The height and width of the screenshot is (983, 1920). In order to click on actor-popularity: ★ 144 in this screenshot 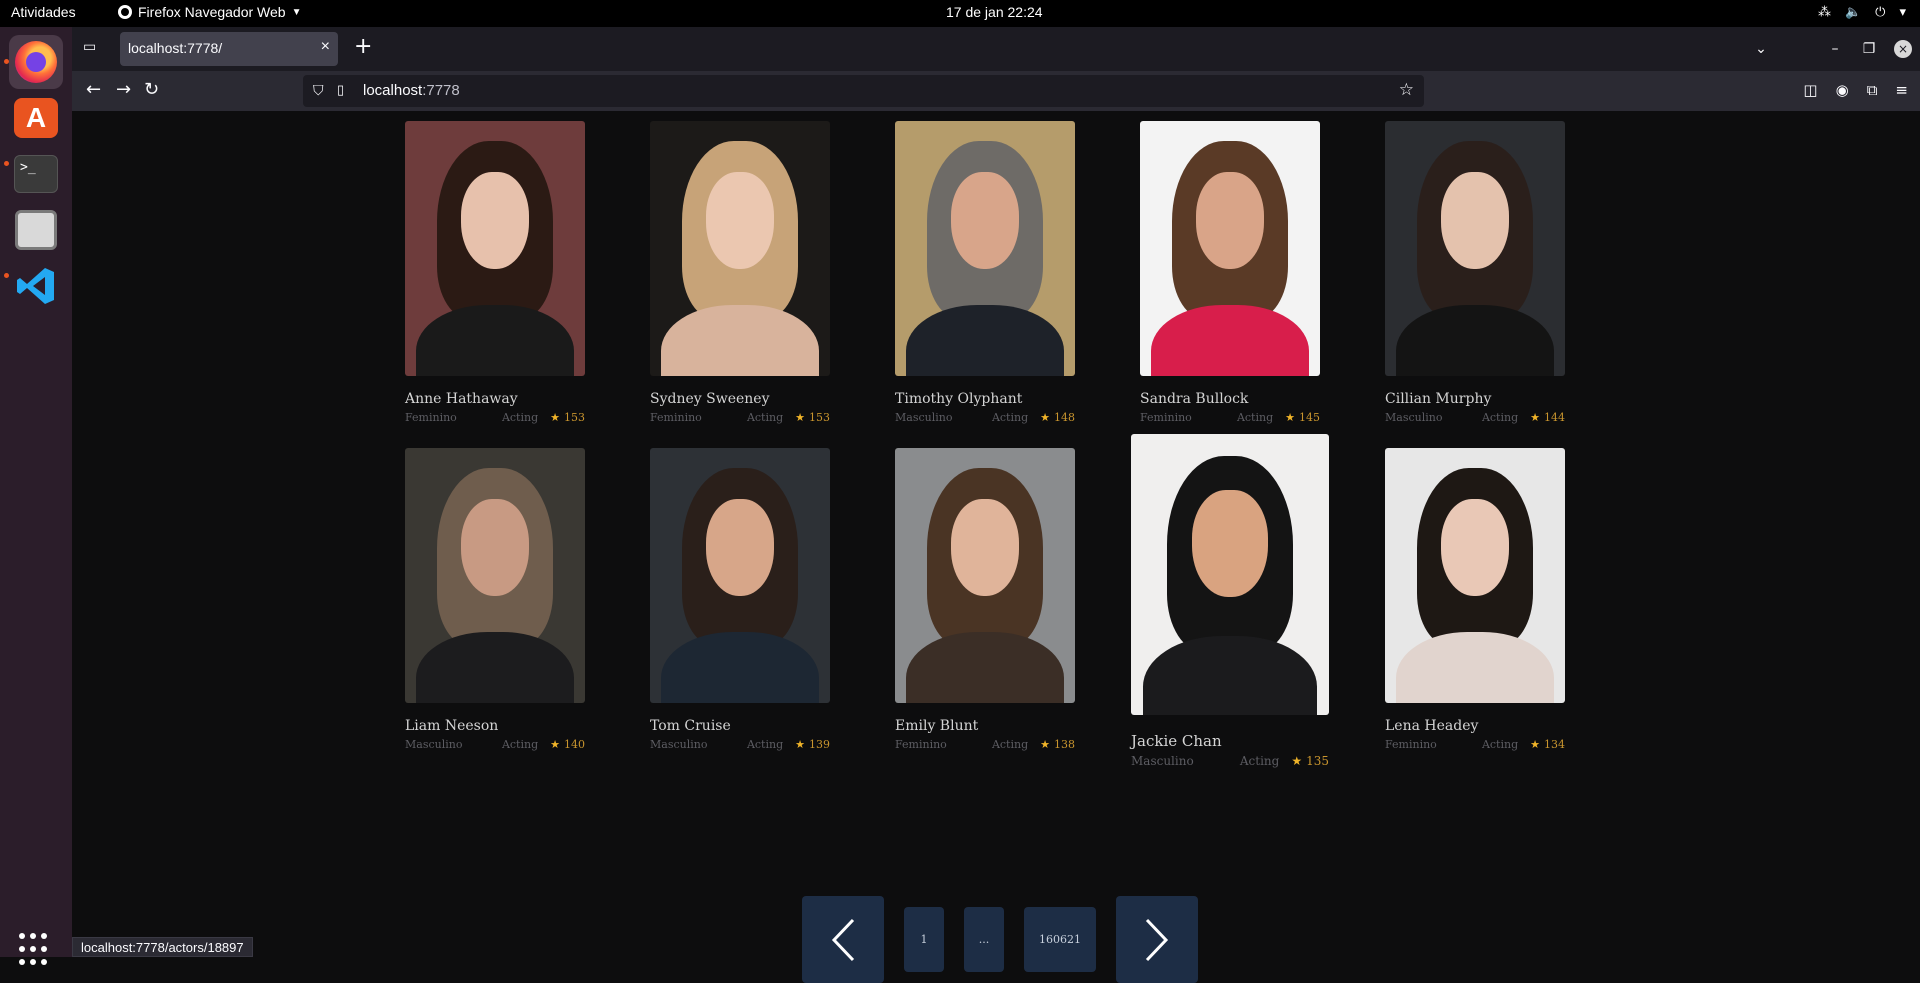, I will do `click(1547, 417)`.